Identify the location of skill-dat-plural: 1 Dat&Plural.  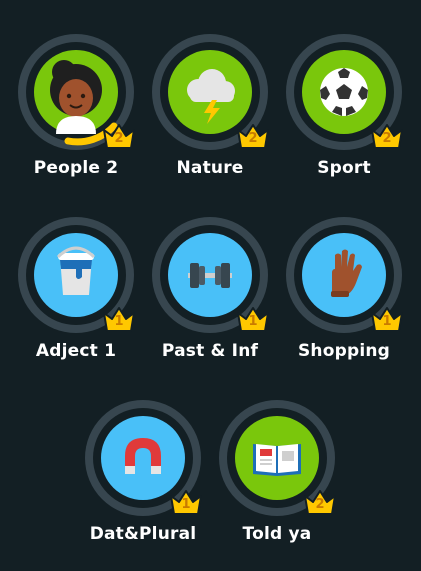
(143, 480).